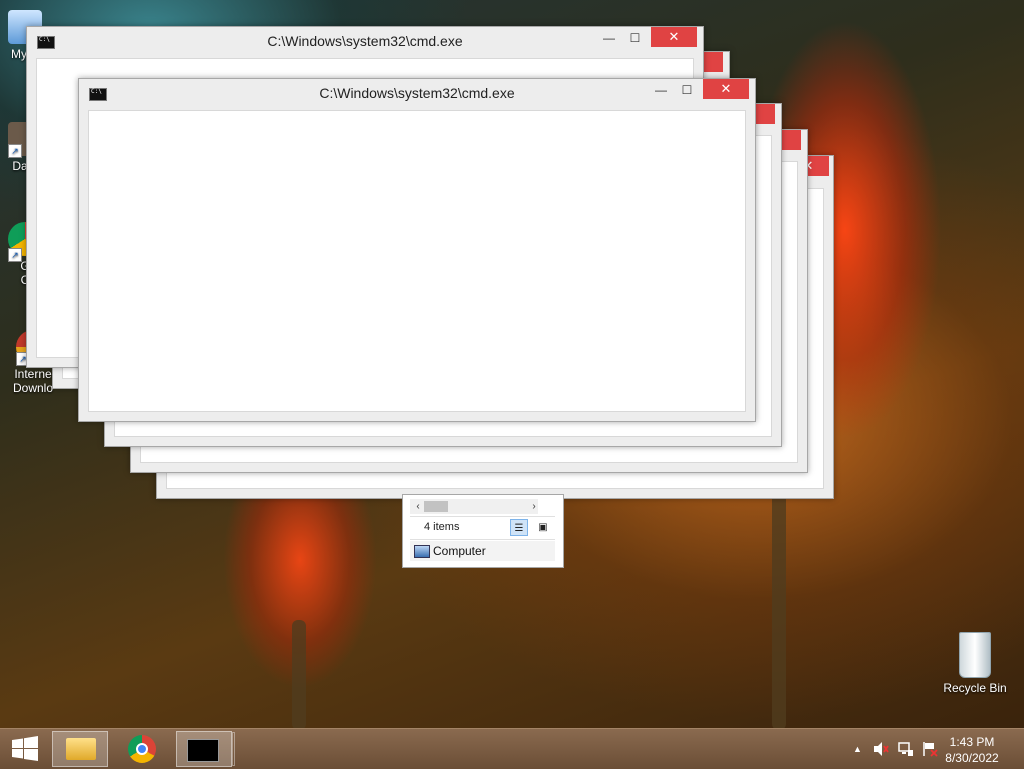  What do you see at coordinates (512, 748) in the screenshot?
I see `taskbar: ▲ 1:43 PM 8/30/2022` at bounding box center [512, 748].